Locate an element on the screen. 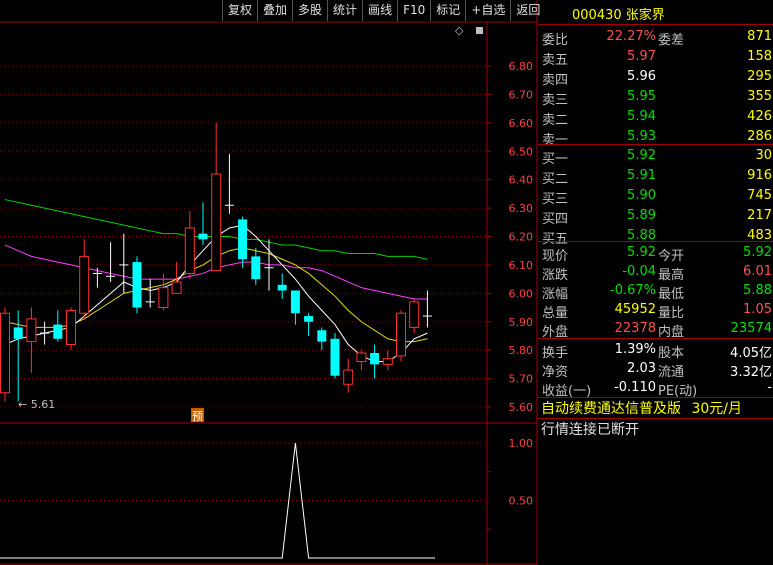  quote-value: -0.67% is located at coordinates (633, 290).